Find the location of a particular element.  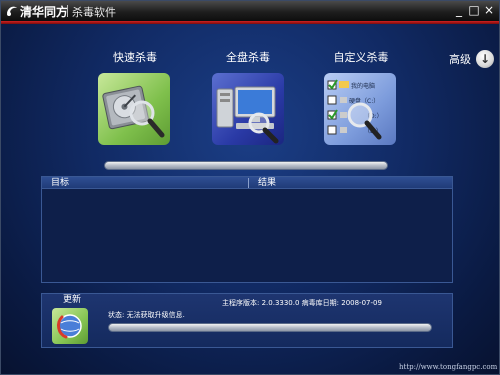

website-link: http://www.tongfangpc.com is located at coordinates (448, 367).